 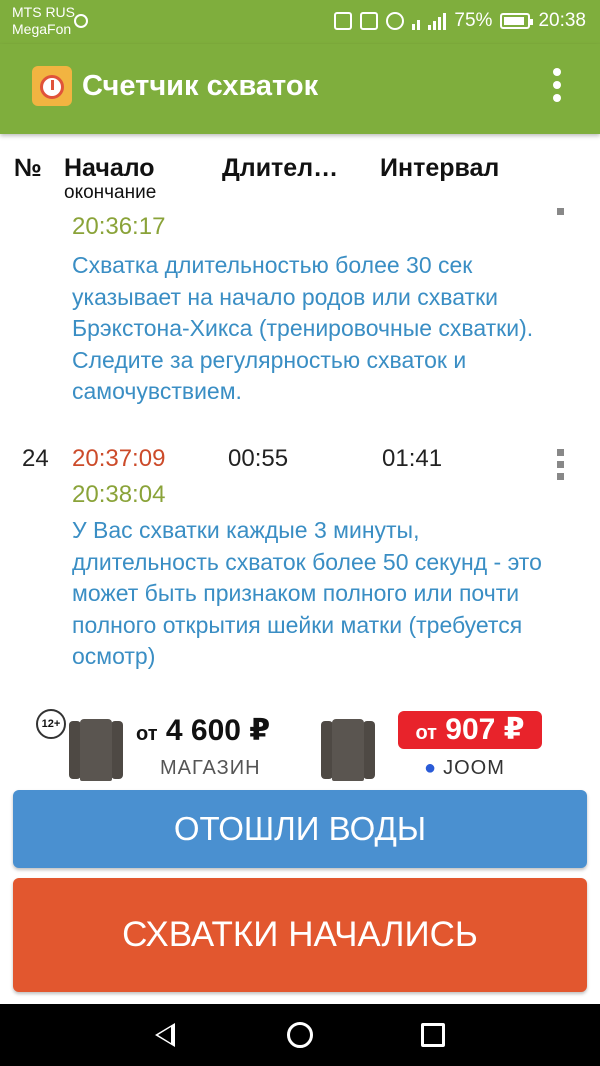 What do you see at coordinates (81, 21) in the screenshot?
I see `usb-icon` at bounding box center [81, 21].